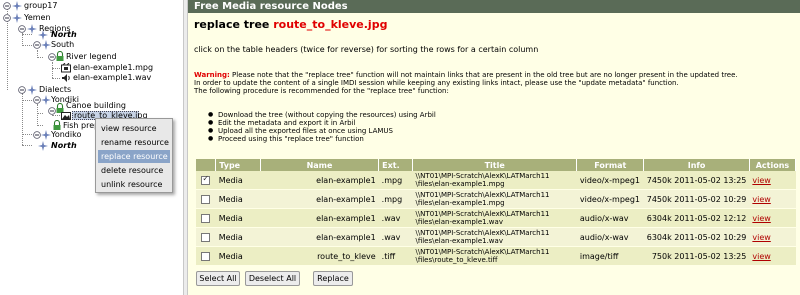 This screenshot has width=800, height=295. I want to click on cell-info: 750k 2011-05-02 13:25, so click(696, 256).